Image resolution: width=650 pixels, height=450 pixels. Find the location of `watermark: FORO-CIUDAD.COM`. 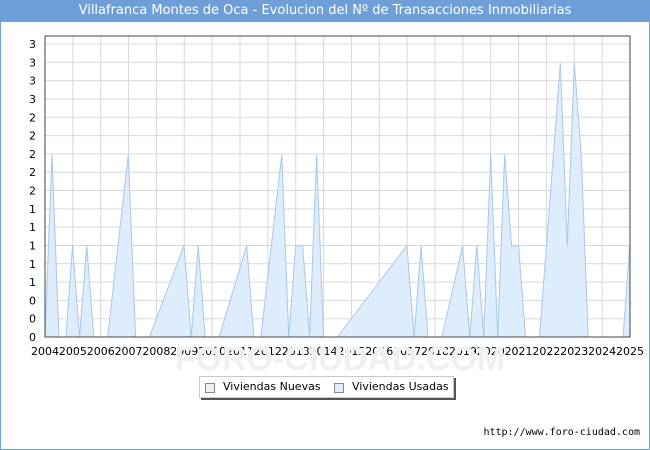

watermark: FORO-CIUDAD.COM is located at coordinates (340, 359).